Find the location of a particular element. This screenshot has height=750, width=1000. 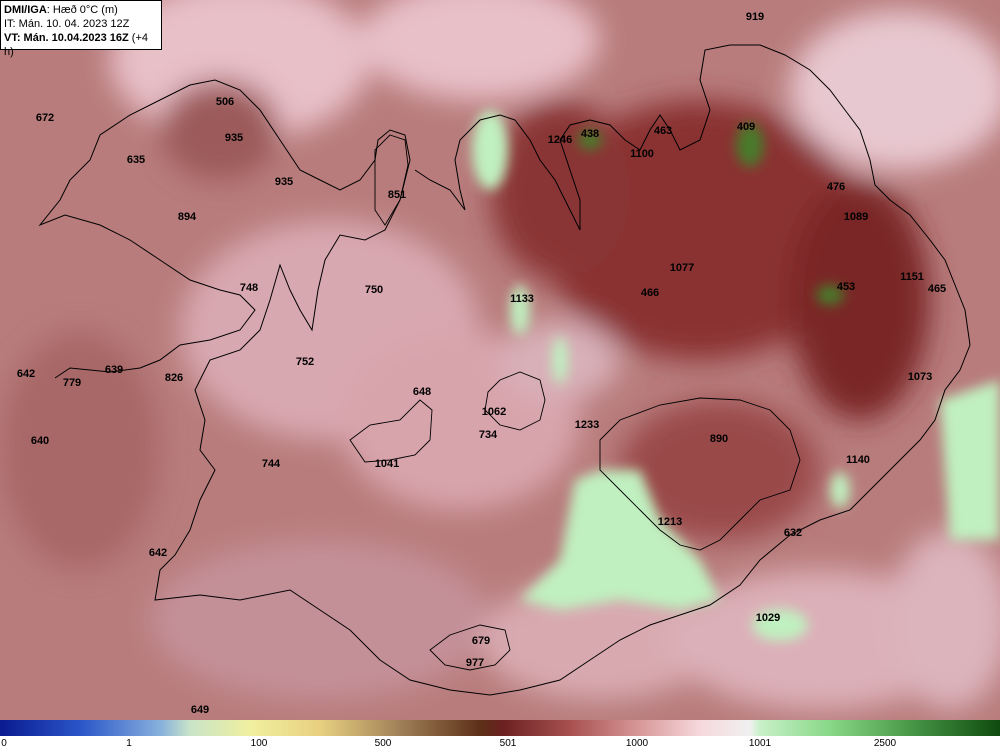

value-label: 453 is located at coordinates (846, 287).